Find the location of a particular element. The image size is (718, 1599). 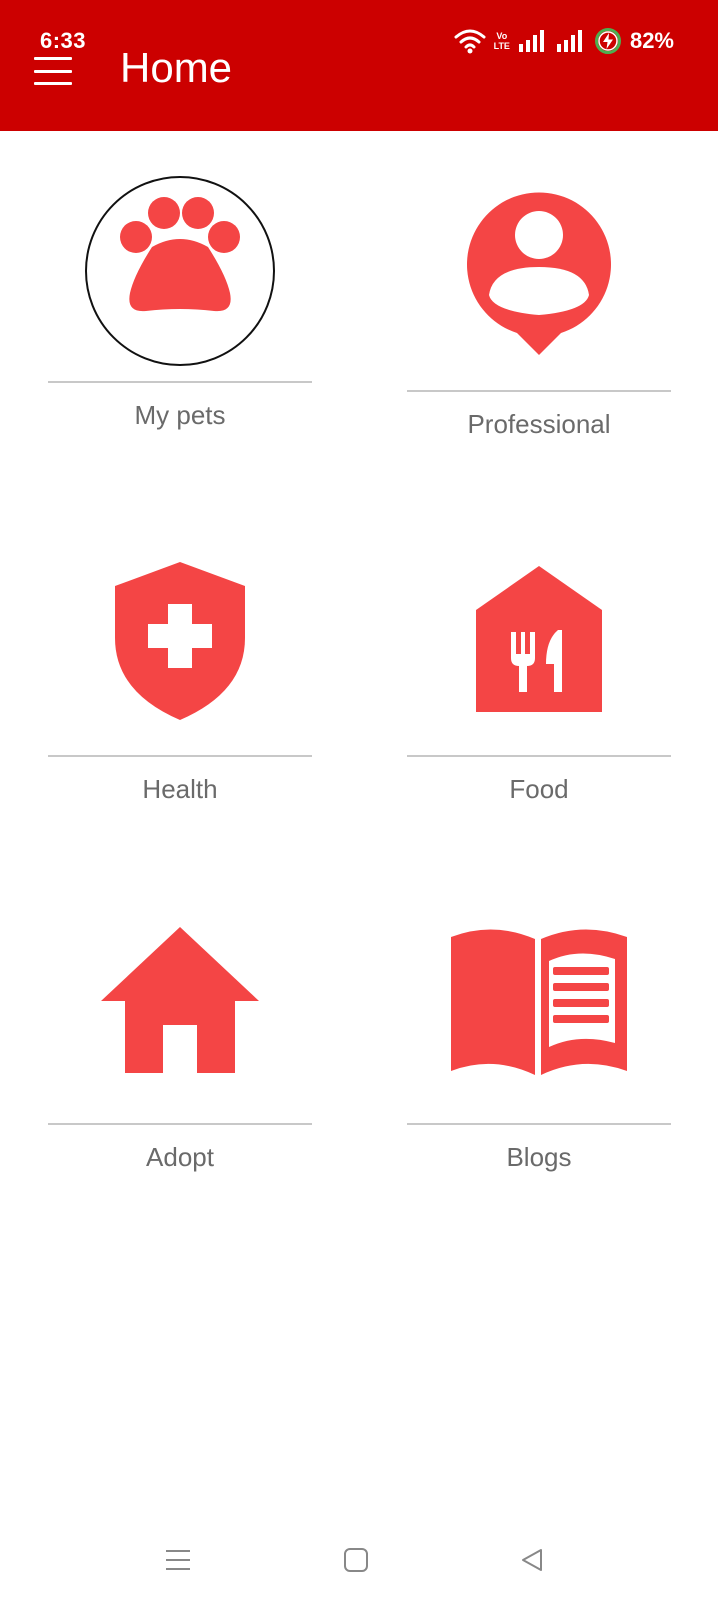

status-icons: Vo LTE 82% is located at coordinates (564, 41).